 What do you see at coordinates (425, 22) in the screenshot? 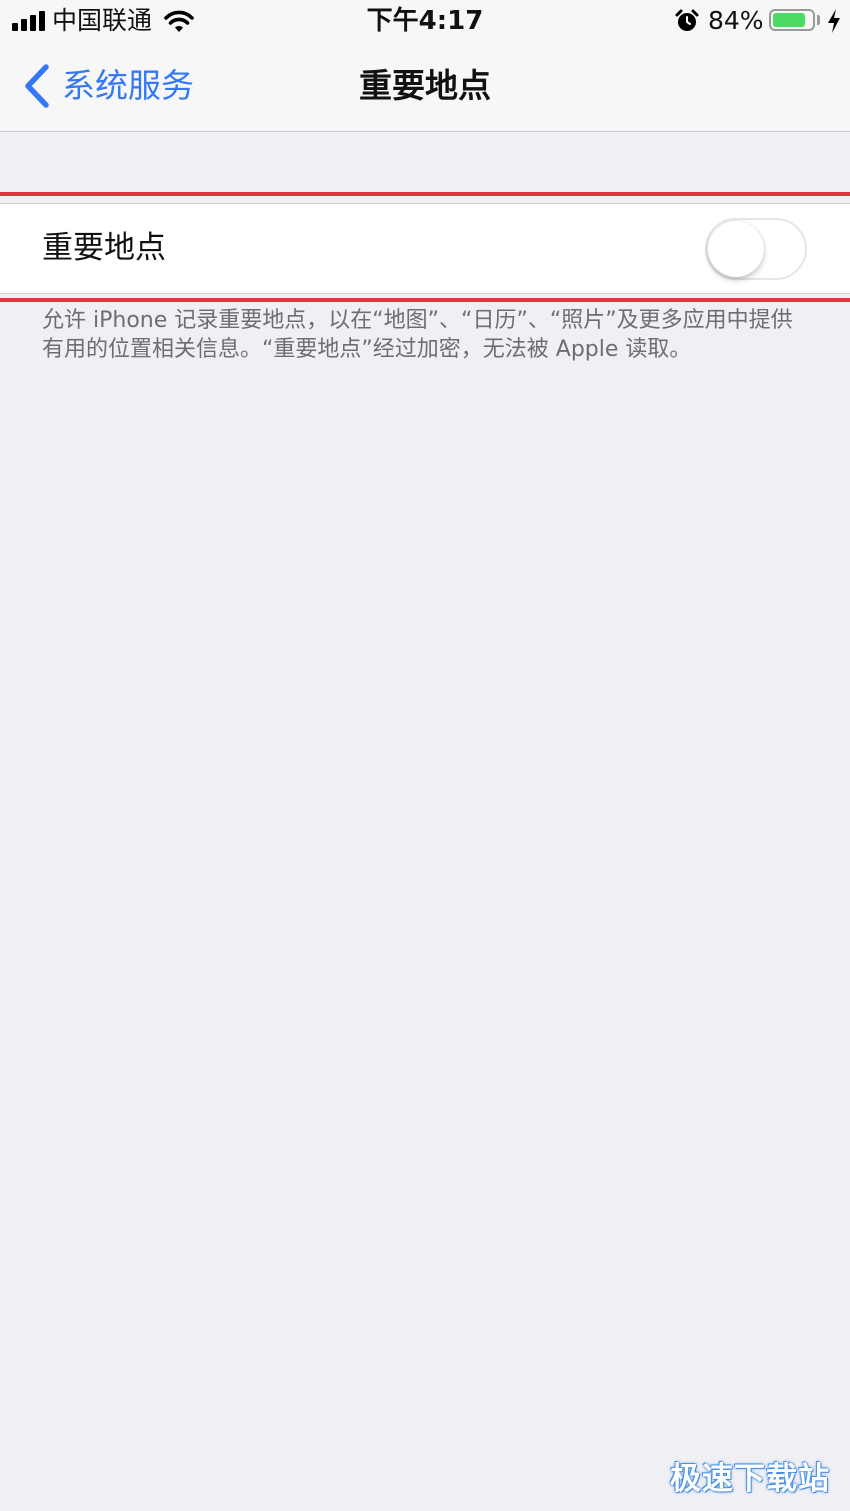
I see `status-bar: 中国联通 下午4:17 84%` at bounding box center [425, 22].